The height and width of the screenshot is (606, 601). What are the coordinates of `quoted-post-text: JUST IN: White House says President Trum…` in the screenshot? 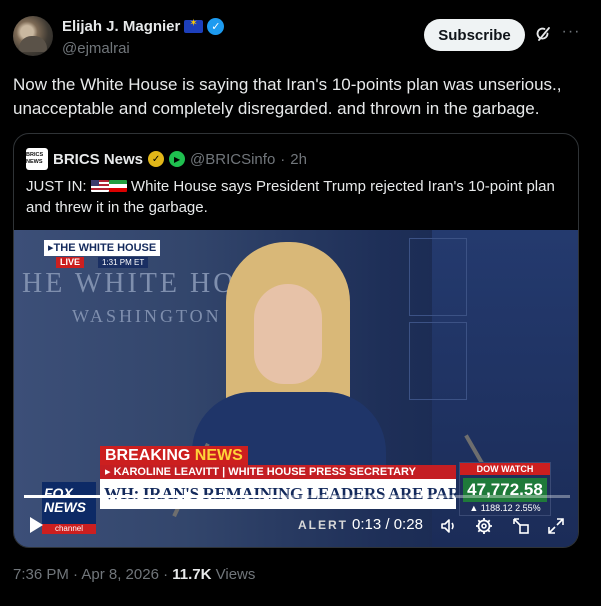 It's located at (296, 197).